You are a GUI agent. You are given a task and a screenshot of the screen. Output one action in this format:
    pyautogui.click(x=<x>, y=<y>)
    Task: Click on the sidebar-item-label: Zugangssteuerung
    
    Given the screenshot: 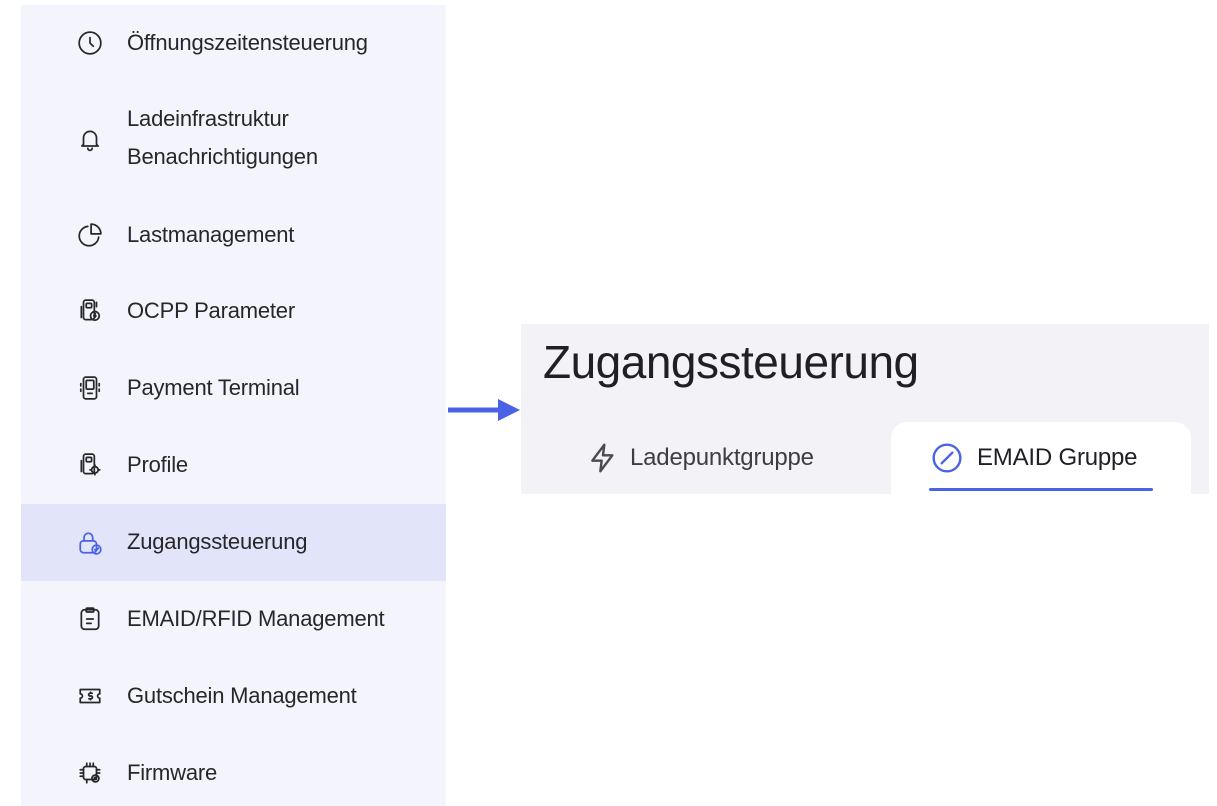 What is the action you would take?
    pyautogui.click(x=217, y=541)
    